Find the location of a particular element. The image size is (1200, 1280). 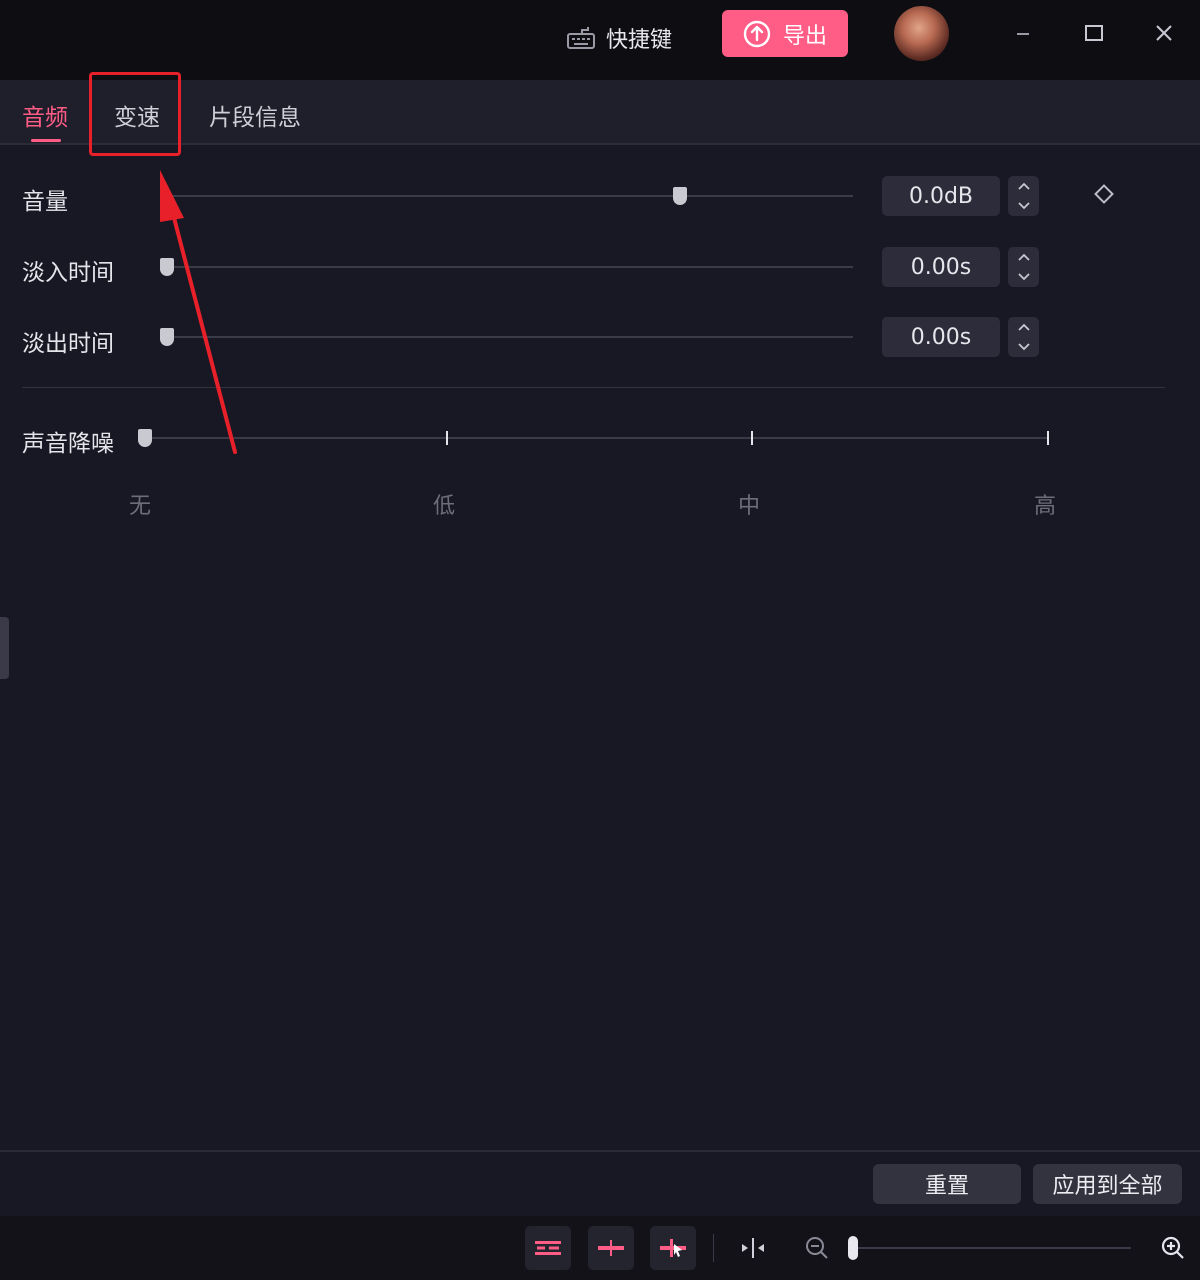

fade-out-label: 淡出时间 is located at coordinates (68, 344).